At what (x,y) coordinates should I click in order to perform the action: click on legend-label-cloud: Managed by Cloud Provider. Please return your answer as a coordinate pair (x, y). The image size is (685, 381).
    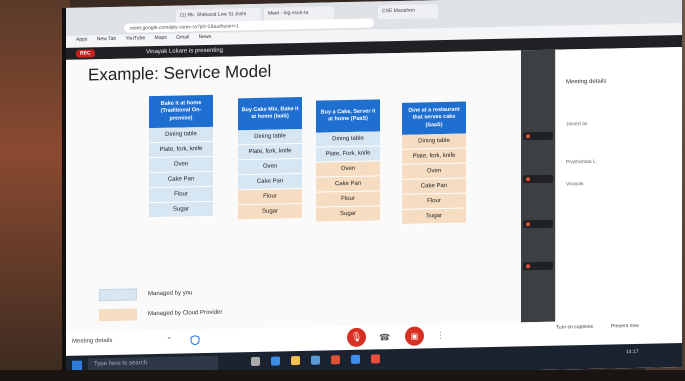
    Looking at the image, I should click on (185, 313).